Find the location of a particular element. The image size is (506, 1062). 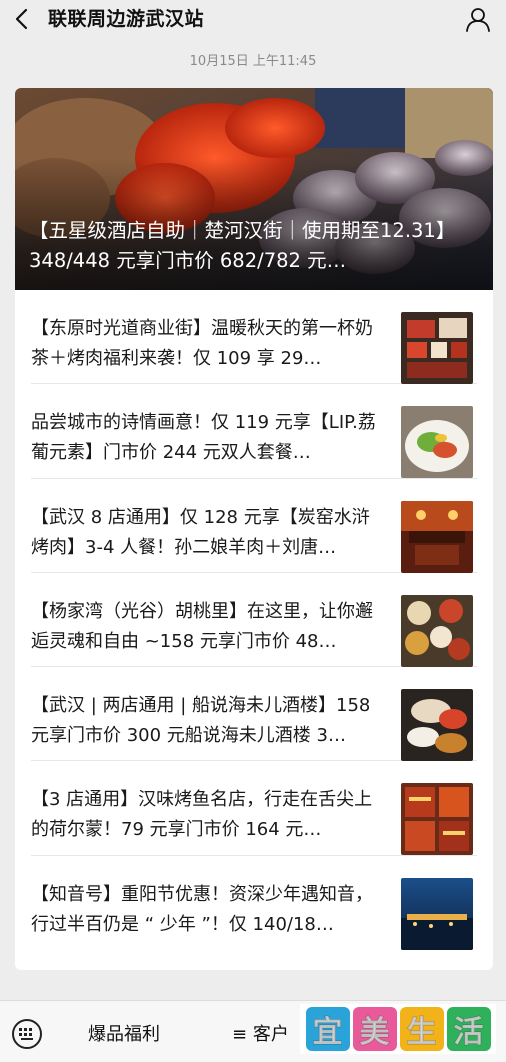

menu-hot-deals: 爆品福利 is located at coordinates (124, 1035).